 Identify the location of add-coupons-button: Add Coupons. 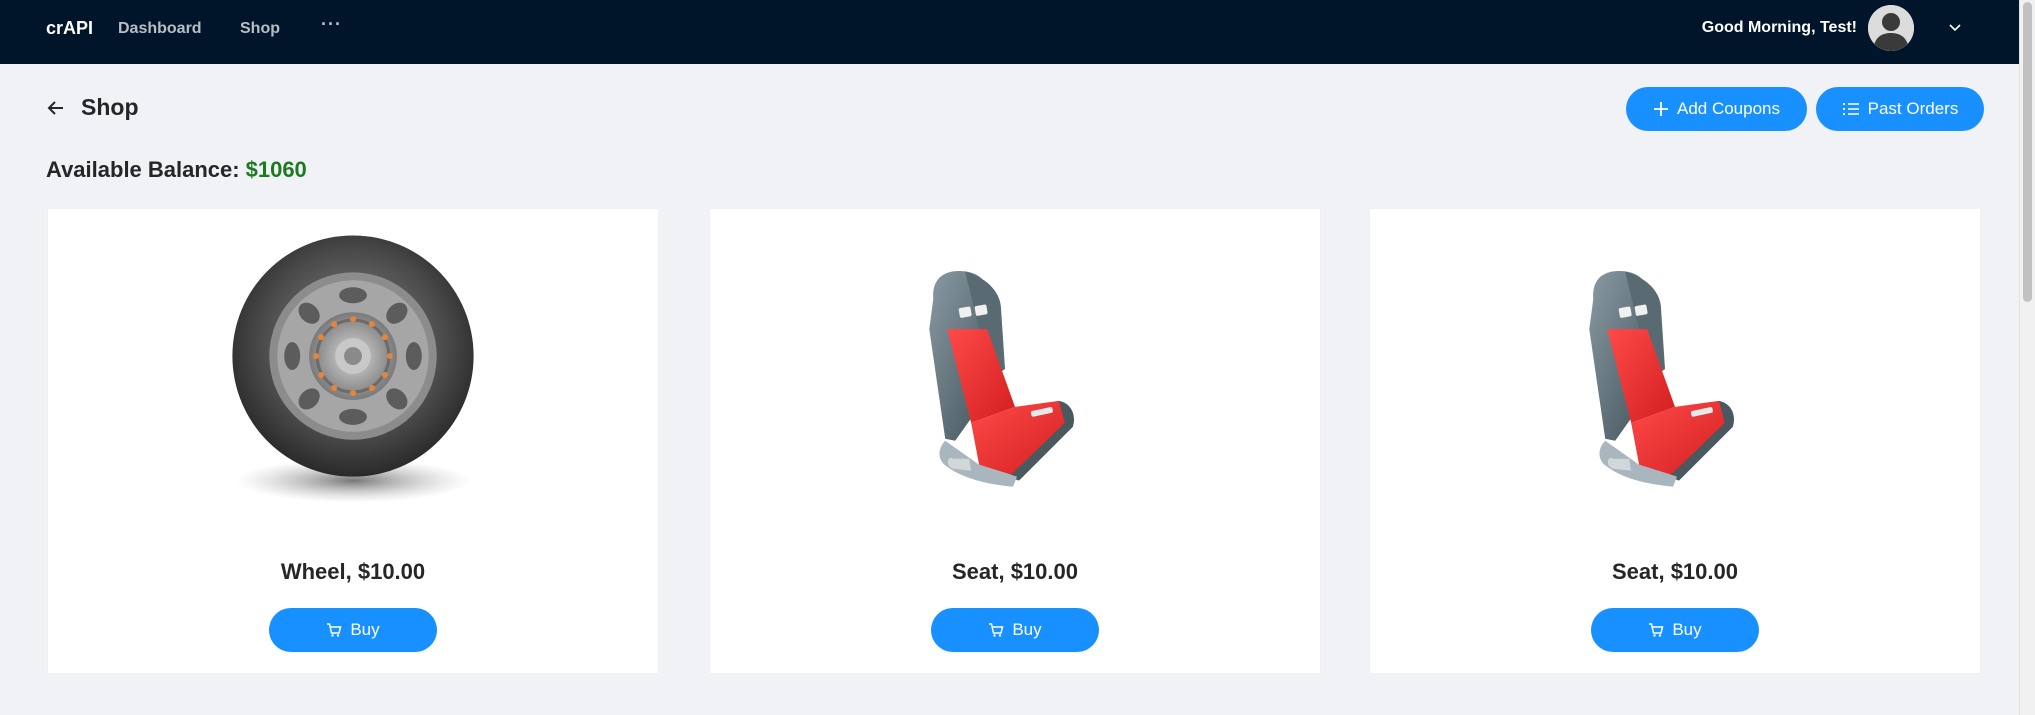
(1716, 109).